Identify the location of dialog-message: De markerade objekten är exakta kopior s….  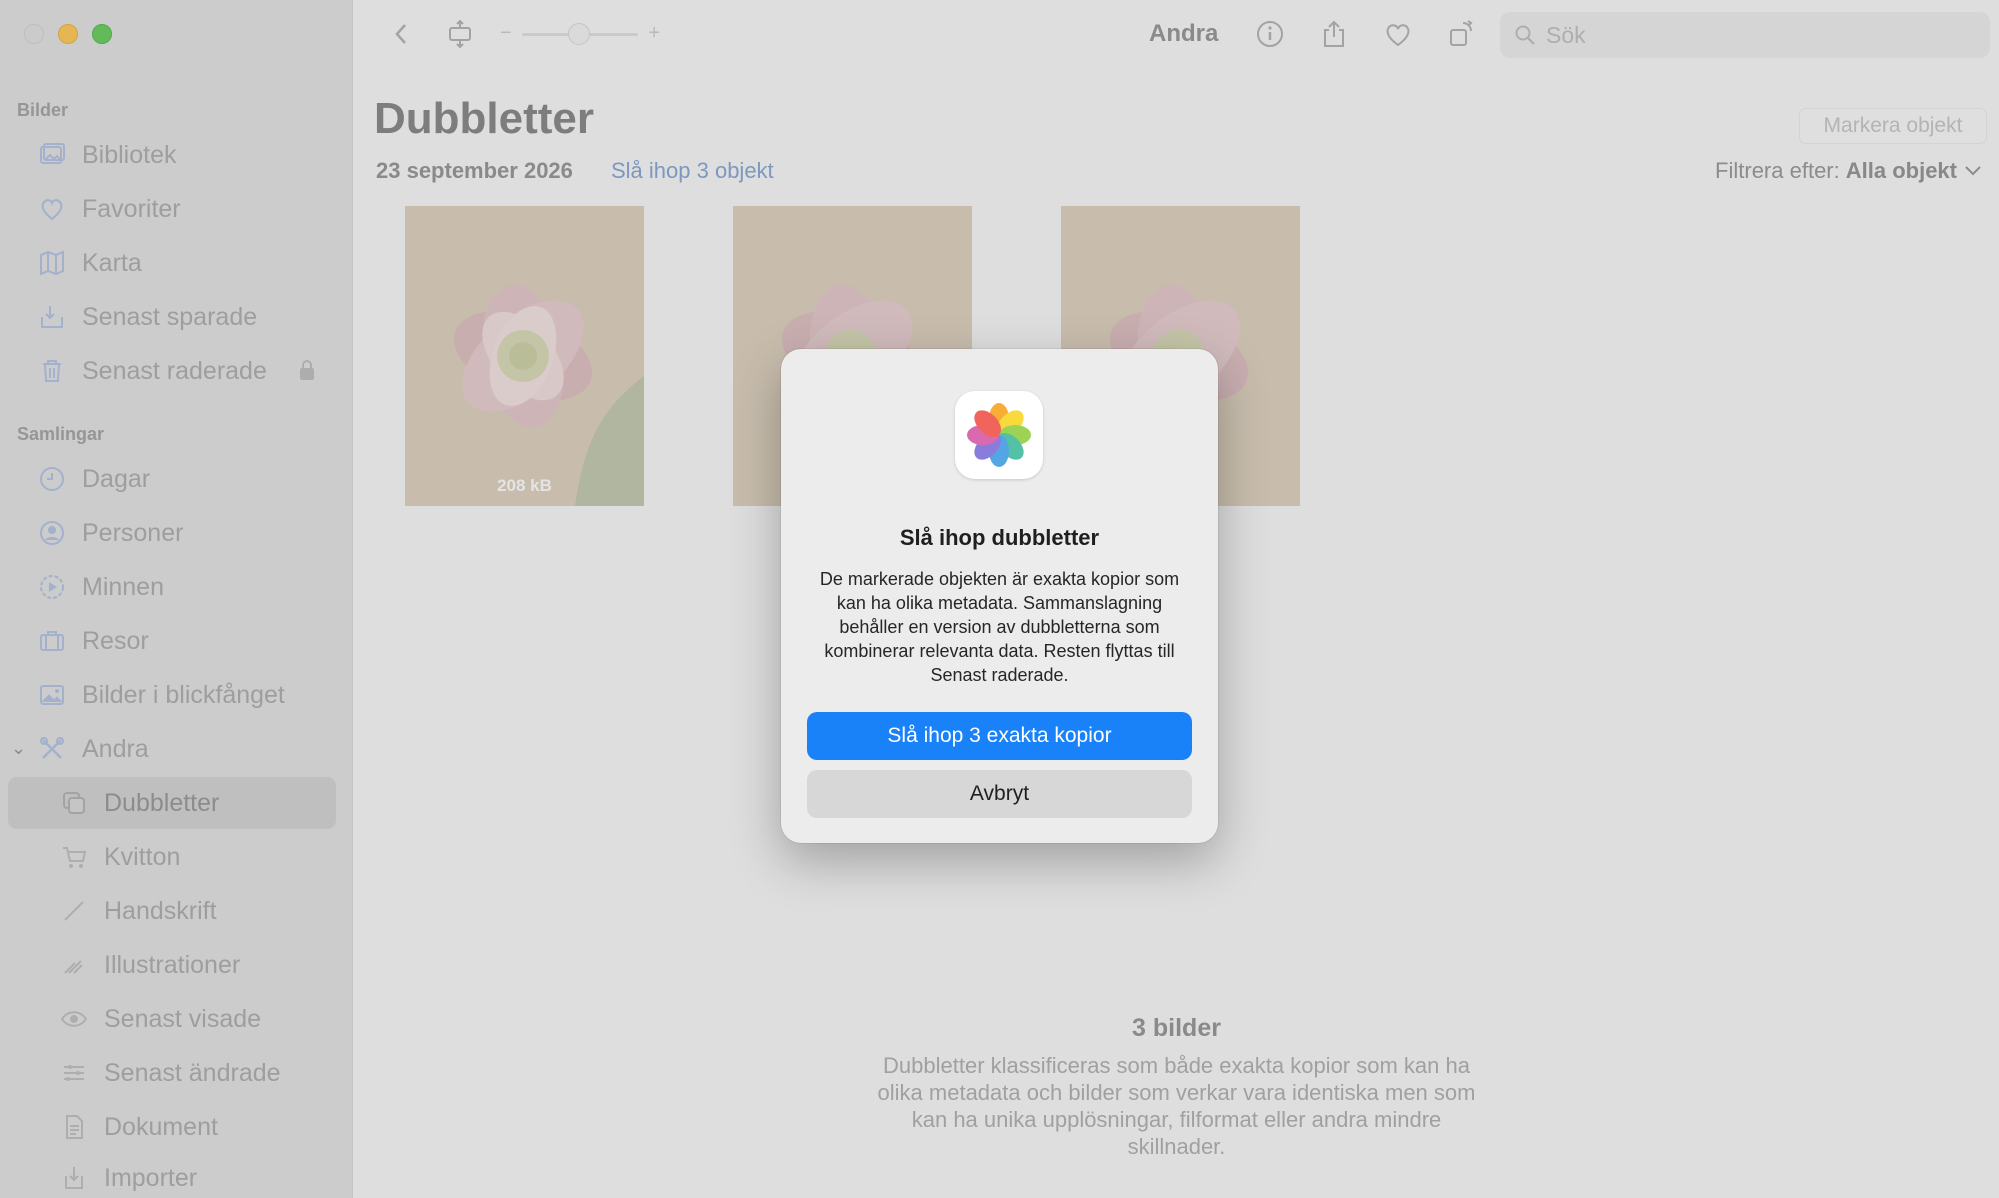
(999, 627).